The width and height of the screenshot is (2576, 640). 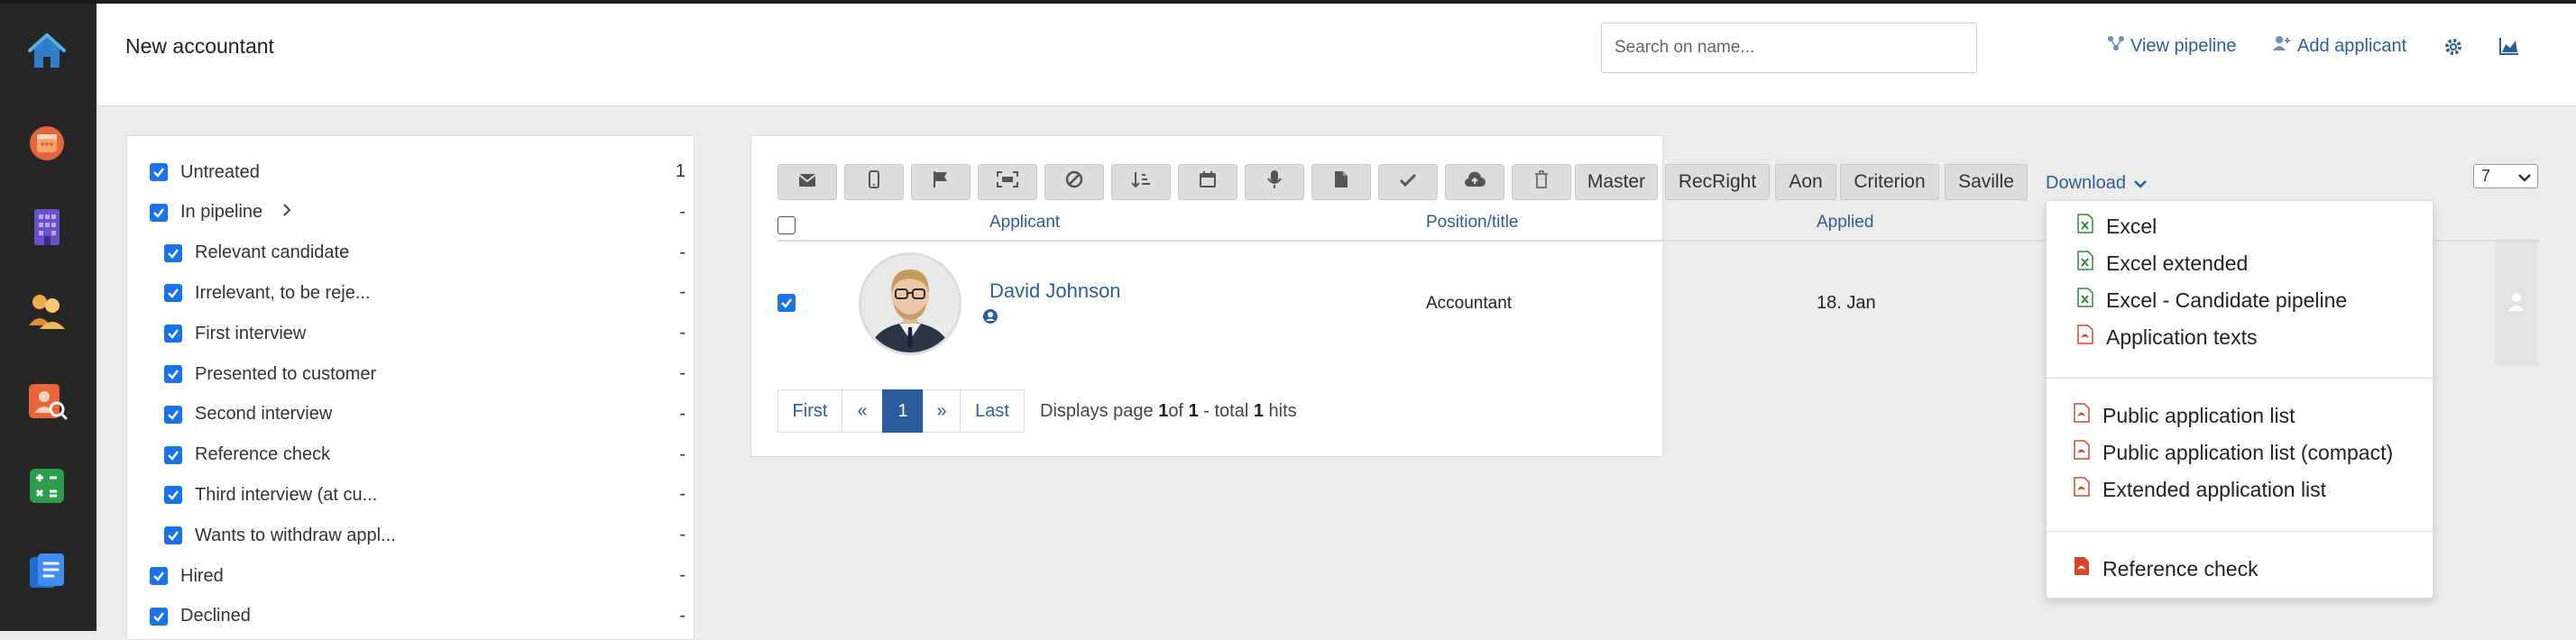 I want to click on profile-icon, so click(x=990, y=318).